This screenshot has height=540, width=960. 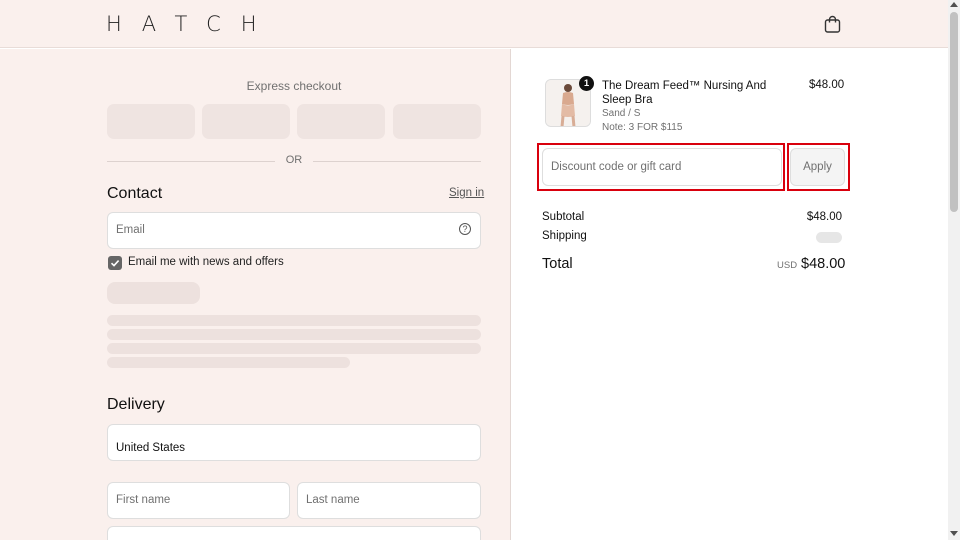 I want to click on country-select: United States, so click(x=294, y=442).